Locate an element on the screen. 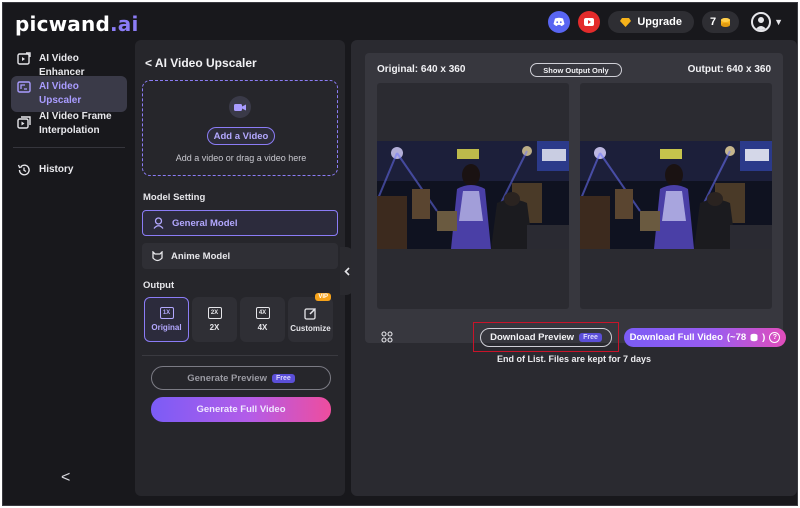  output-2x-option: 2X 2X is located at coordinates (214, 319).